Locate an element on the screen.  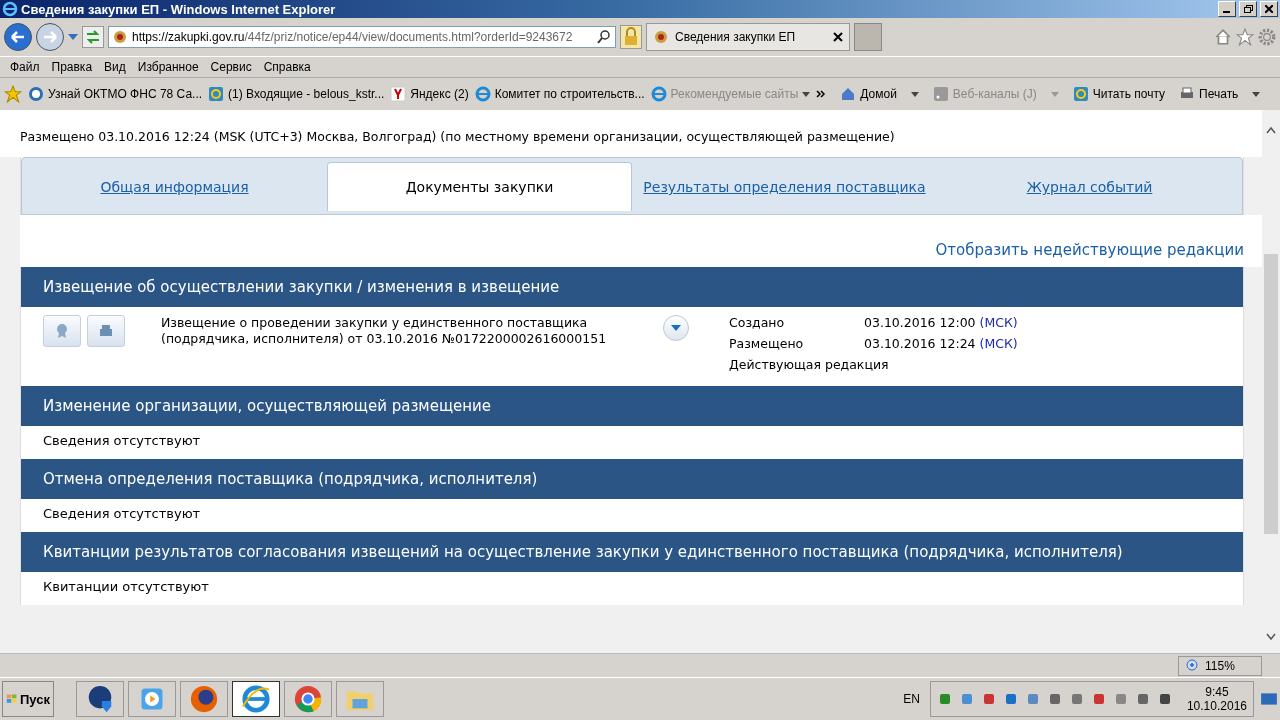
forward-arrow-icon is located at coordinates (50, 37).